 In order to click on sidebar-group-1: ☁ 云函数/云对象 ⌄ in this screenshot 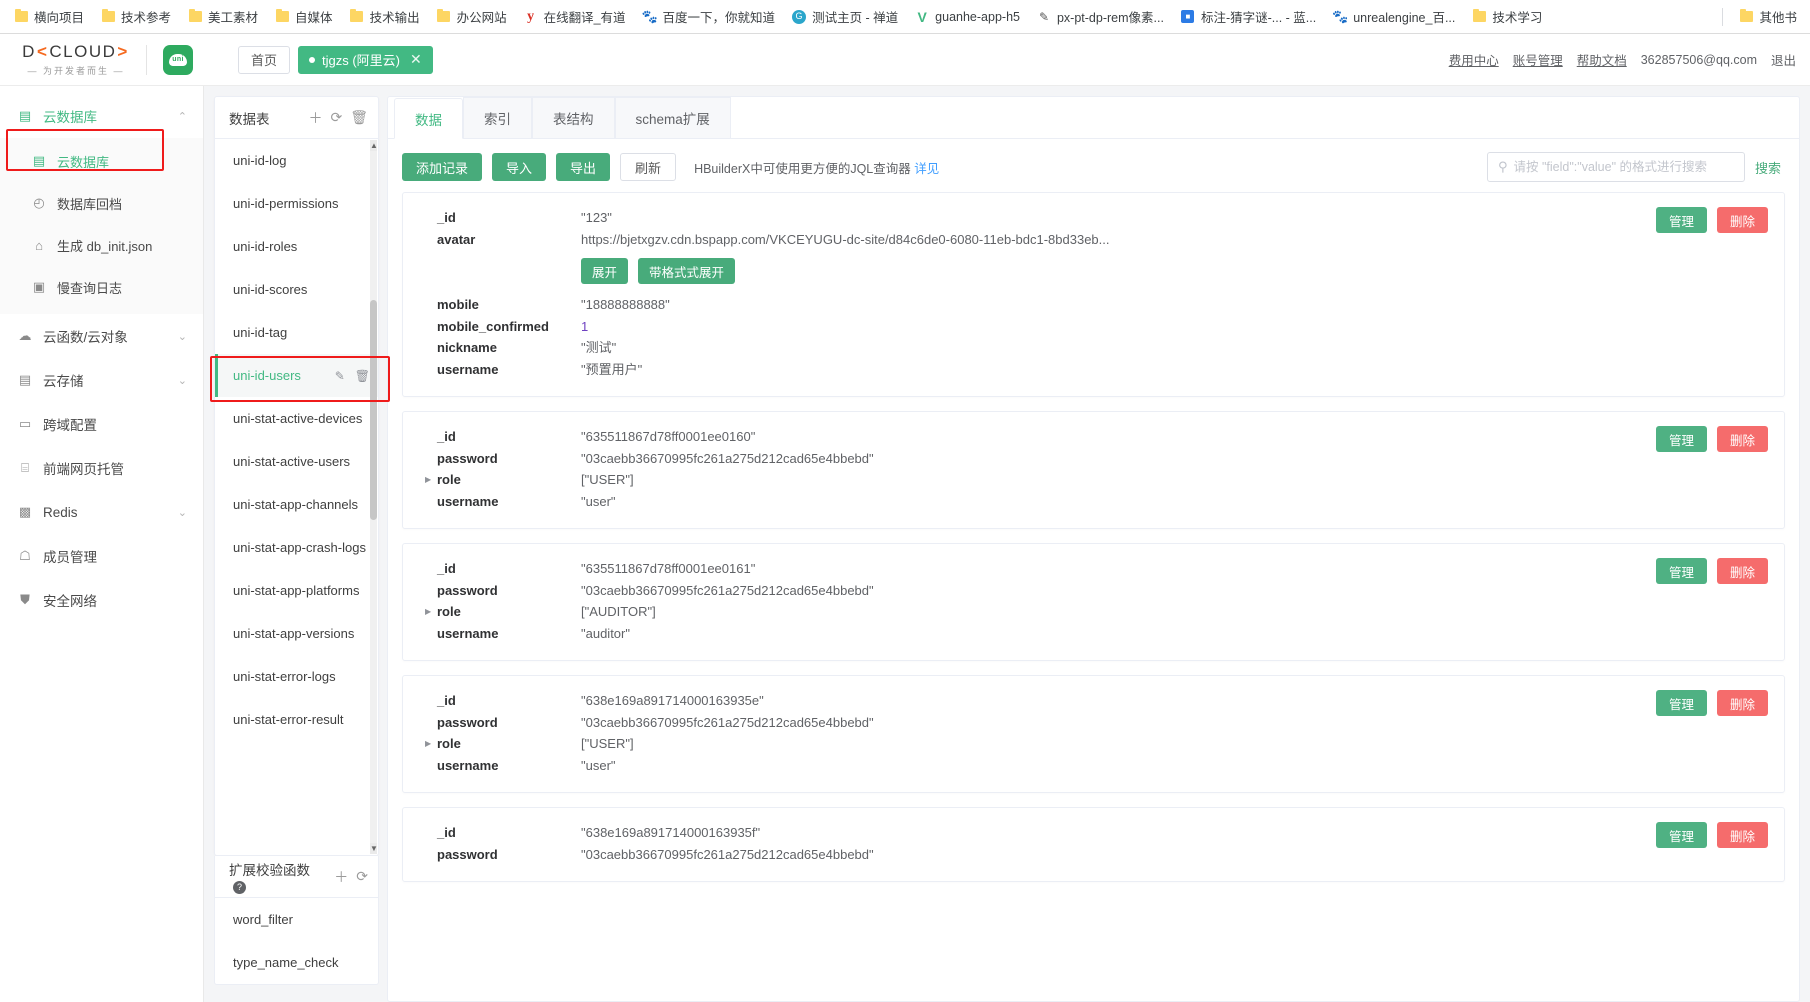, I will do `click(101, 336)`.